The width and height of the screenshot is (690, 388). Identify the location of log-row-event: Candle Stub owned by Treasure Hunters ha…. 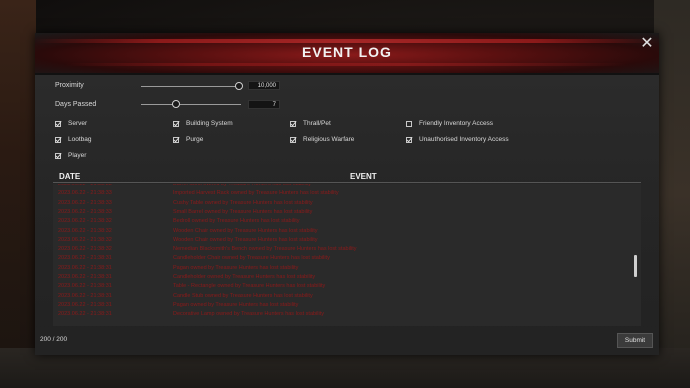
(243, 295).